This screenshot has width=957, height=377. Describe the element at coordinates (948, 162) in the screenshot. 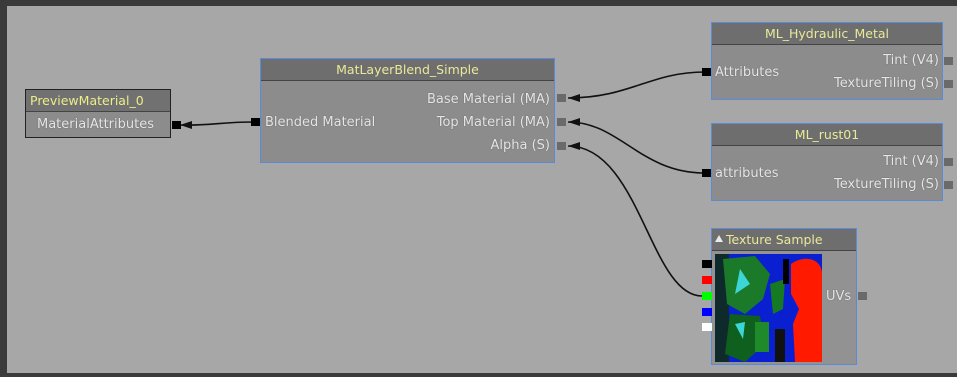

I see `pin-rust-tint` at that location.